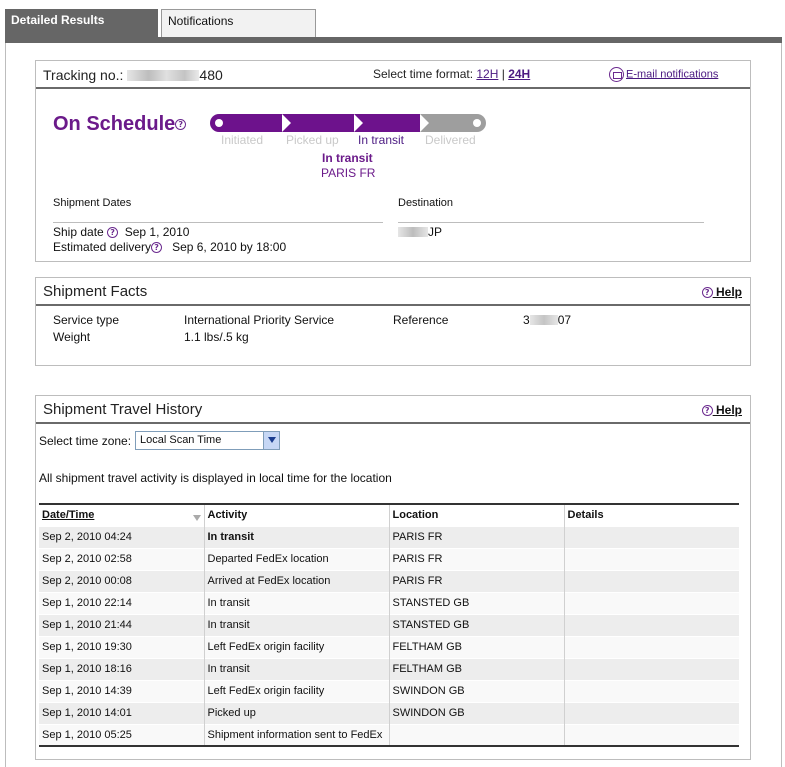 This screenshot has width=785, height=767. I want to click on row-datetime: Sep 2, 2010 00:08, so click(122, 580).